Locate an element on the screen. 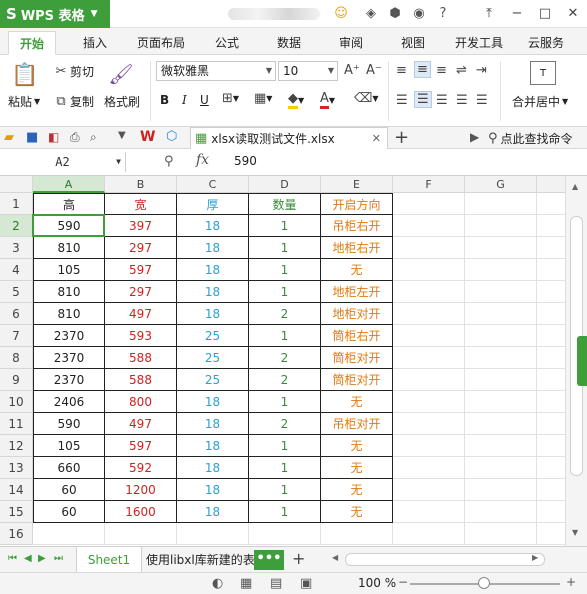 Image resolution: width=587 pixels, height=594 pixels. select-all-corner is located at coordinates (16, 184).